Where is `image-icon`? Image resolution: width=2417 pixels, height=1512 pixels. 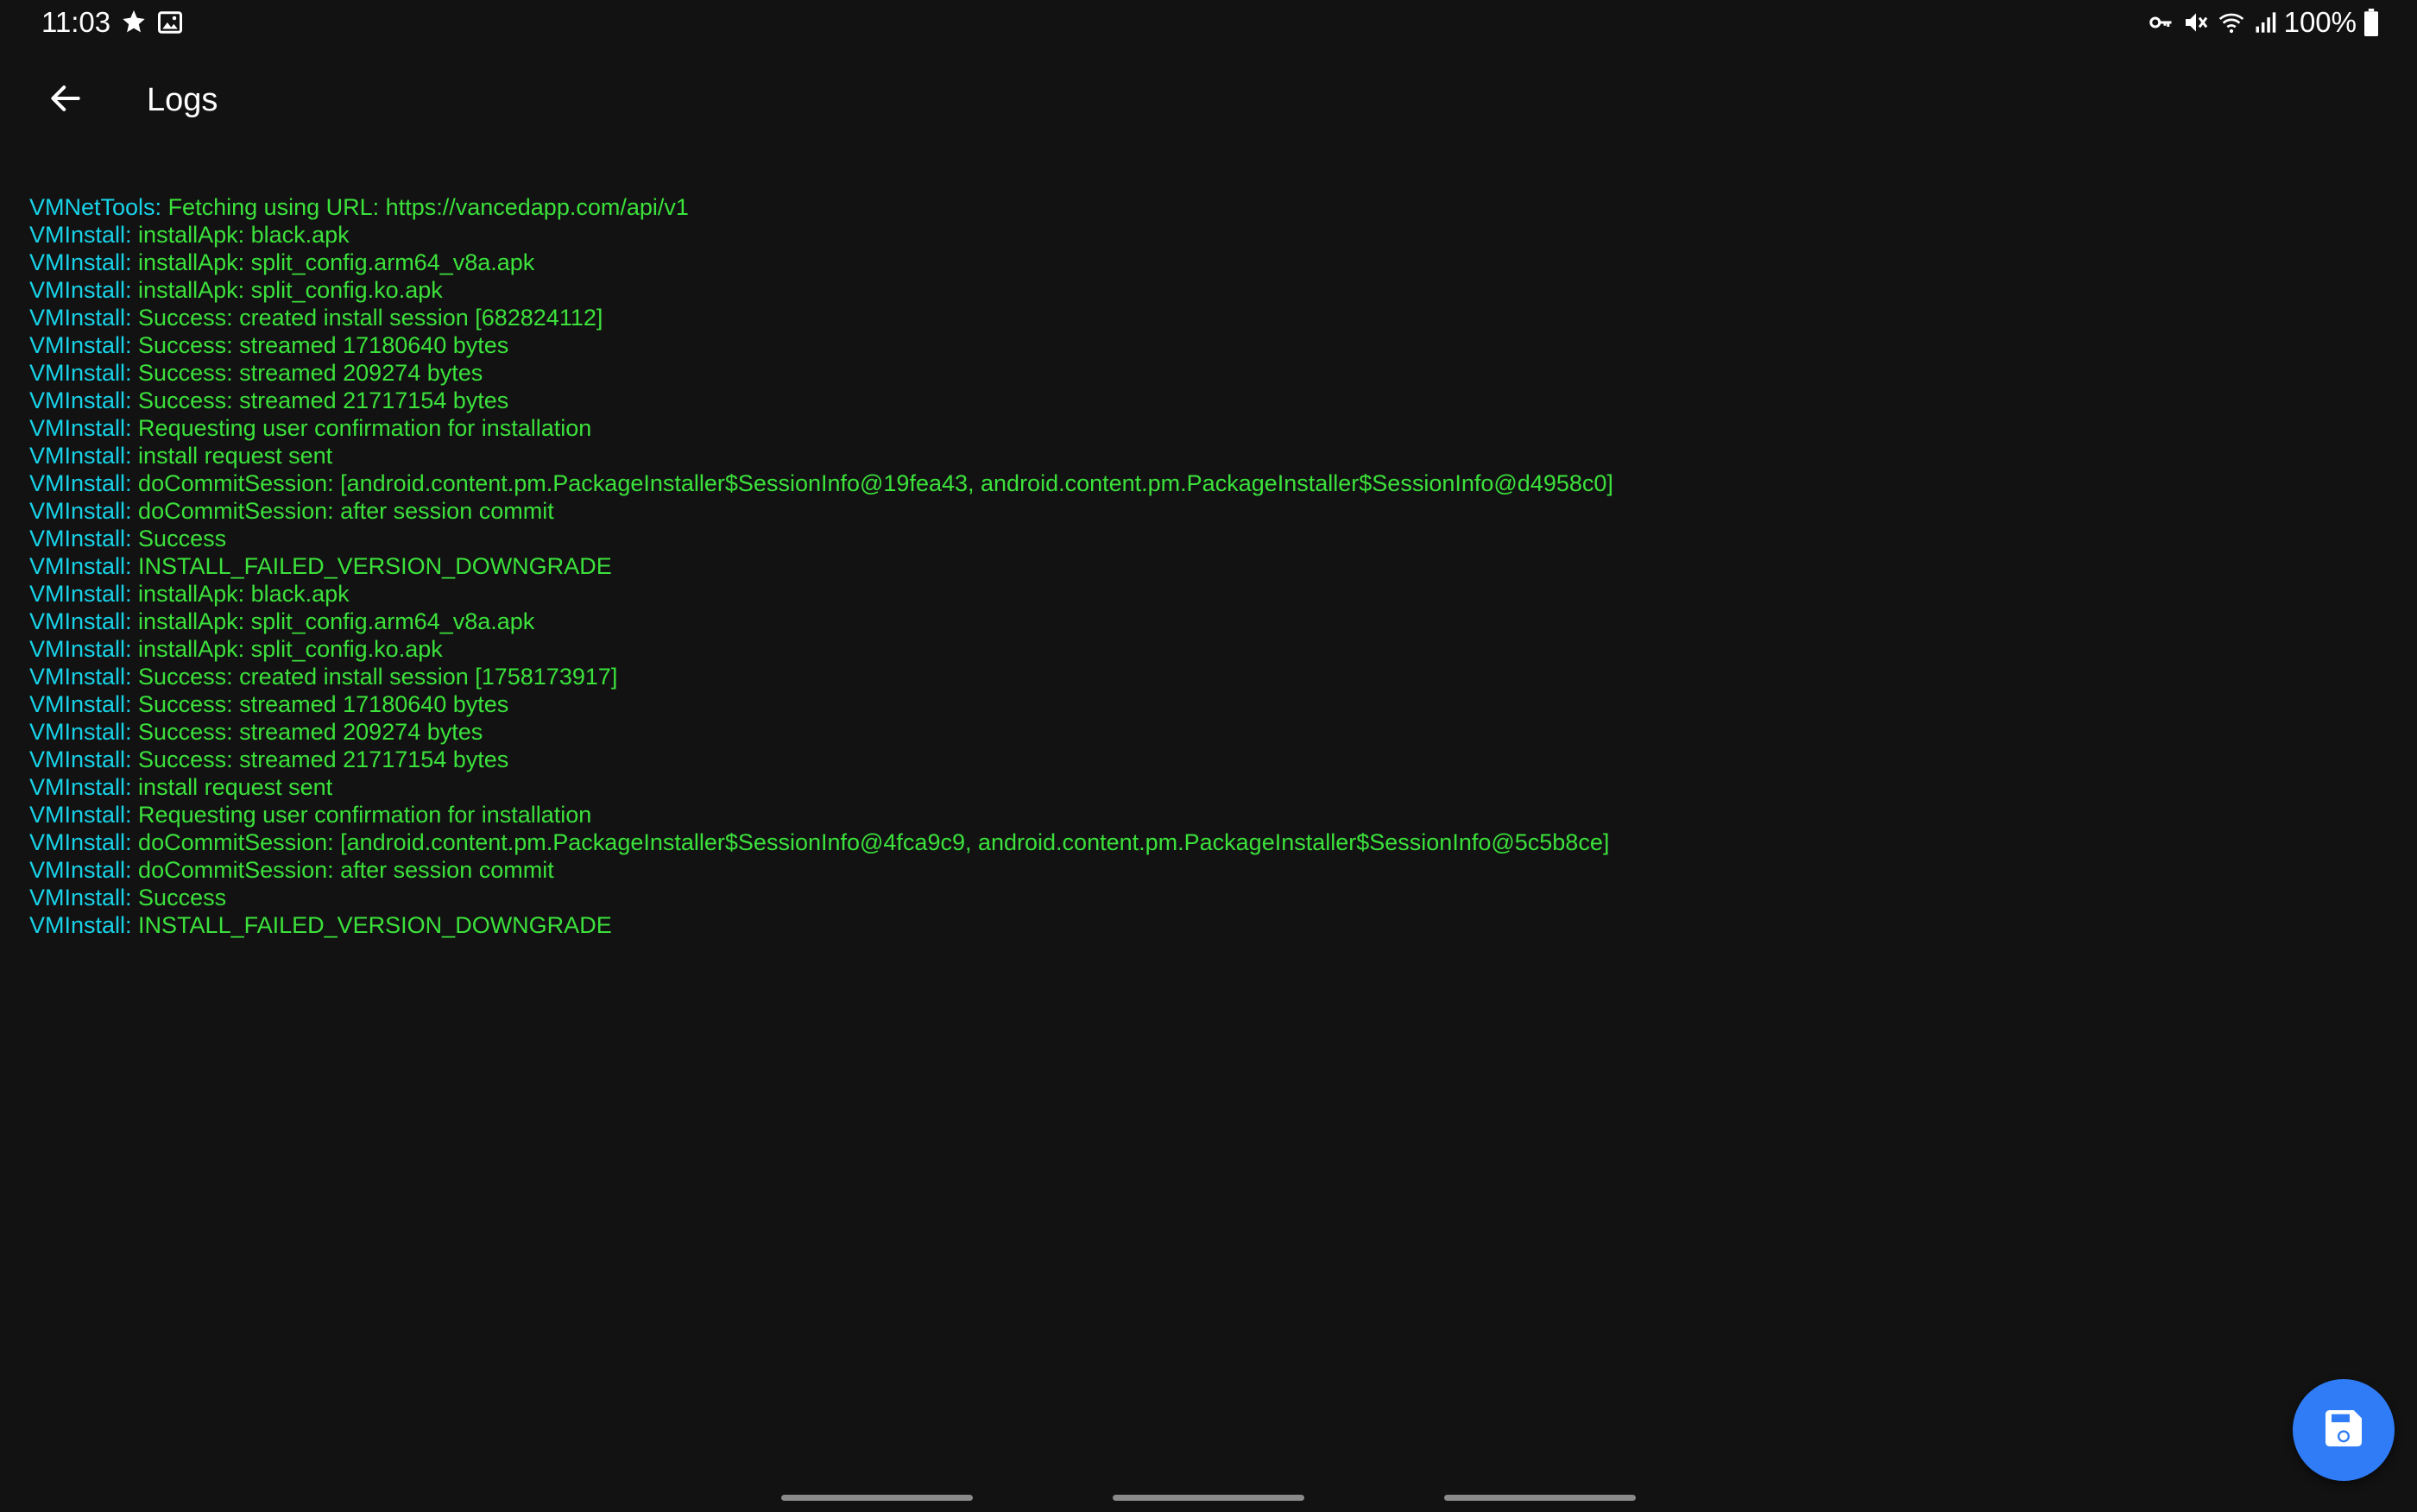 image-icon is located at coordinates (170, 22).